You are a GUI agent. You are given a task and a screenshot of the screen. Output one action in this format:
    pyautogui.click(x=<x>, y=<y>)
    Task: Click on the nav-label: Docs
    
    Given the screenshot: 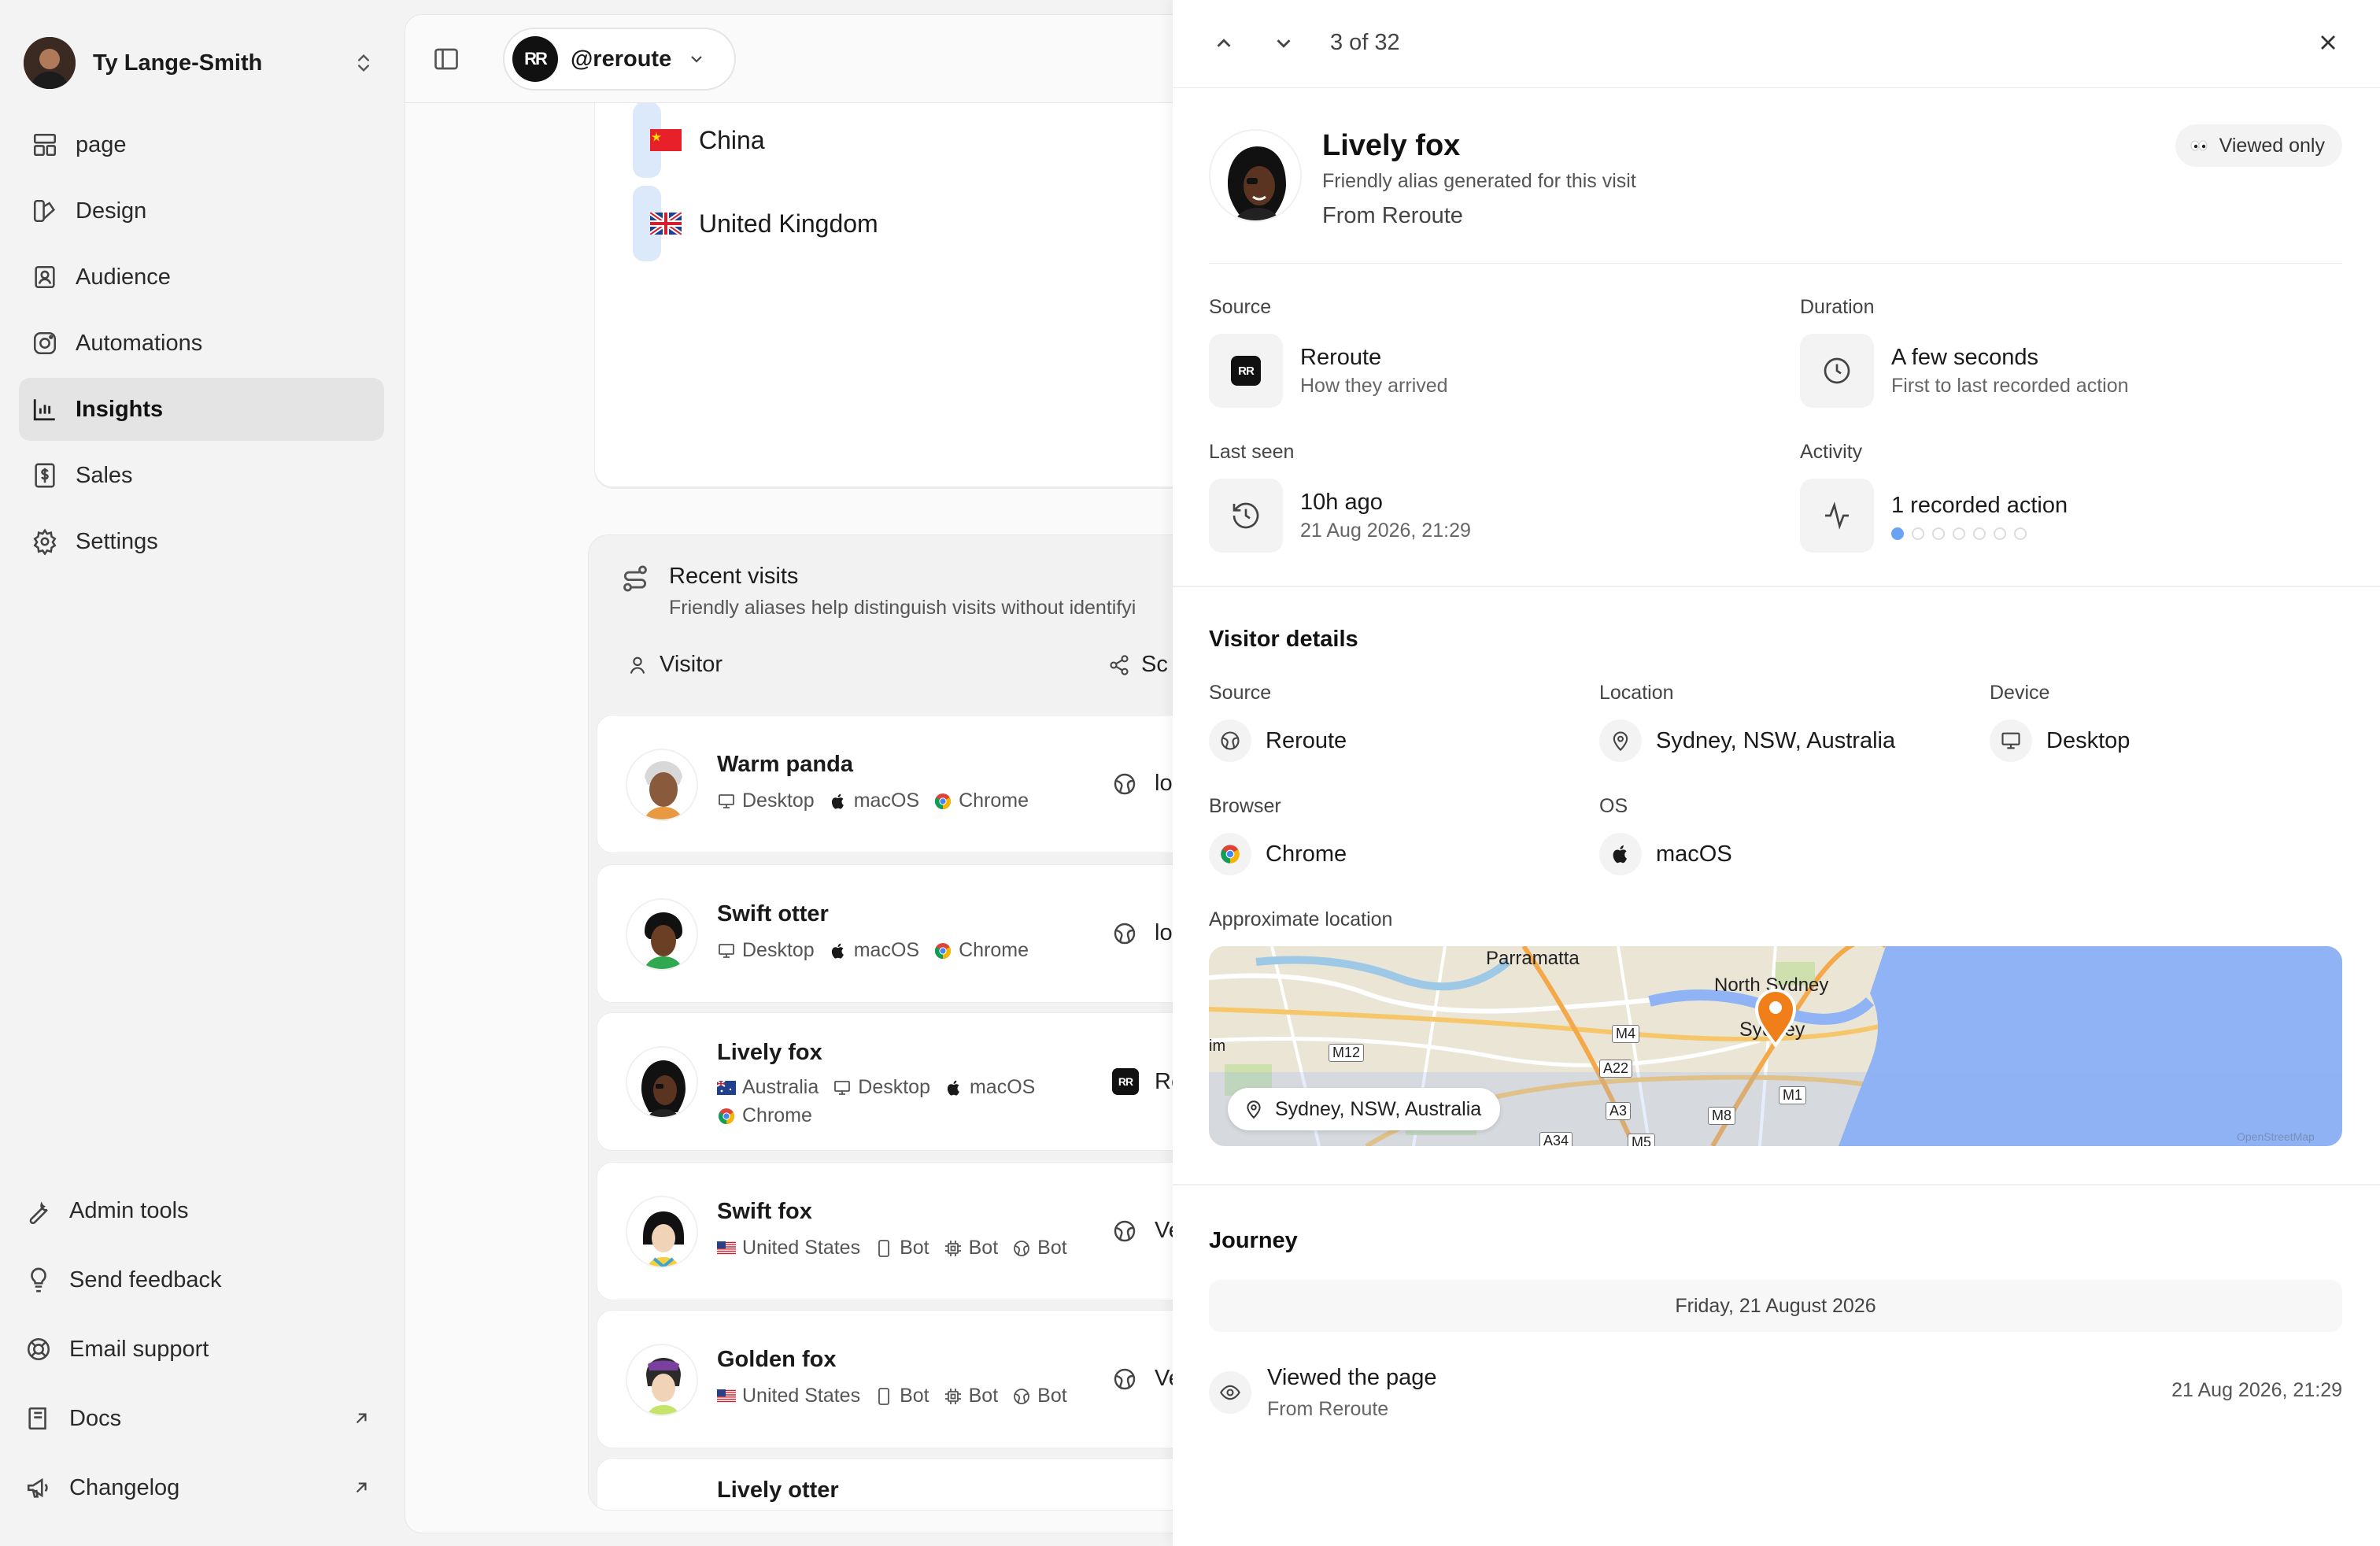 What is the action you would take?
    pyautogui.click(x=95, y=1418)
    